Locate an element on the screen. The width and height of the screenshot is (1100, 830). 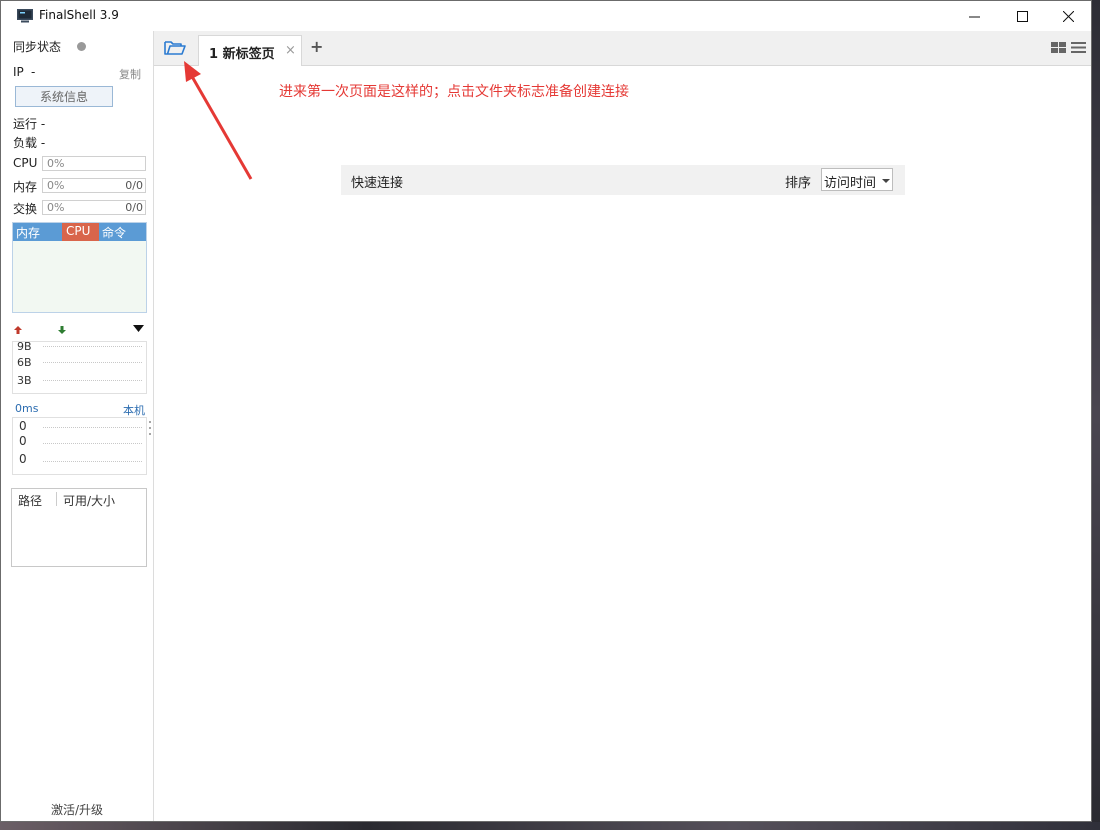
close-icon is located at coordinates (1068, 16).